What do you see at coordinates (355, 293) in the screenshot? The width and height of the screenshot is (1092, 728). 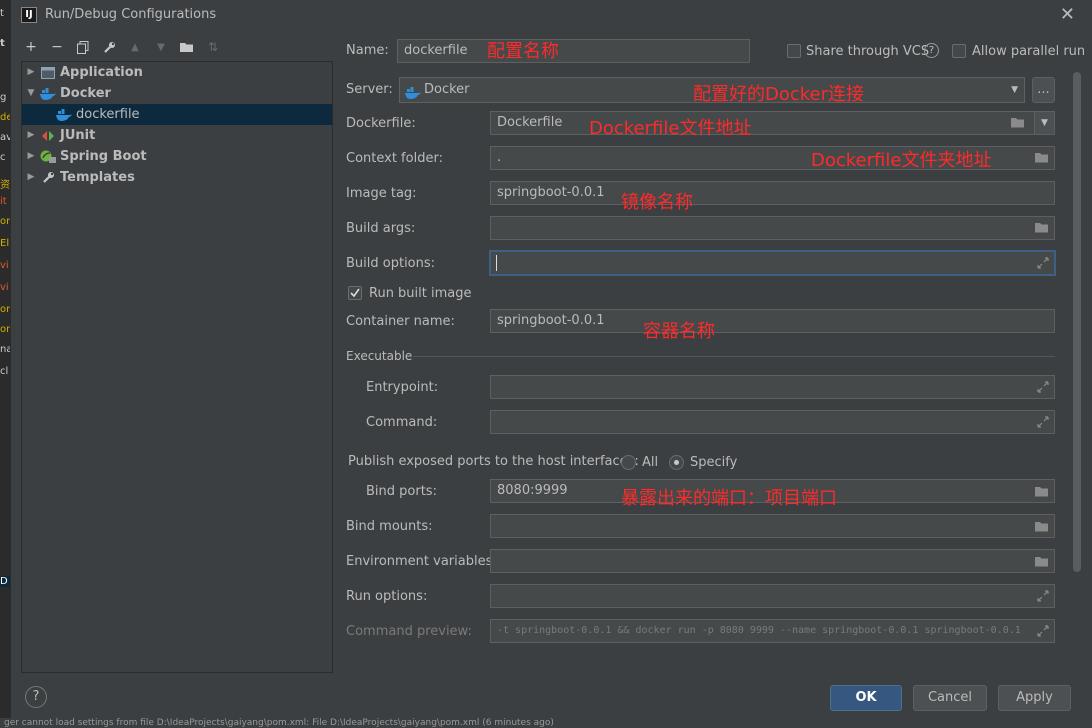 I see `run-built-image-checkbox` at bounding box center [355, 293].